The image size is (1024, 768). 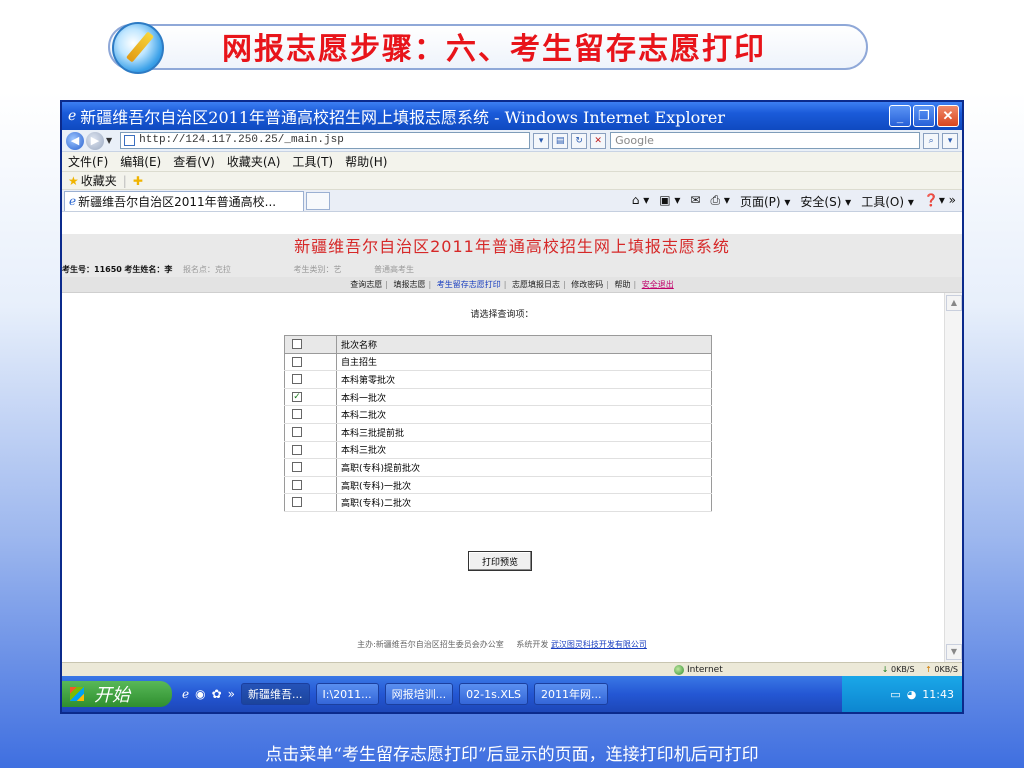 I want to click on nav-help: 帮助, so click(x=623, y=284).